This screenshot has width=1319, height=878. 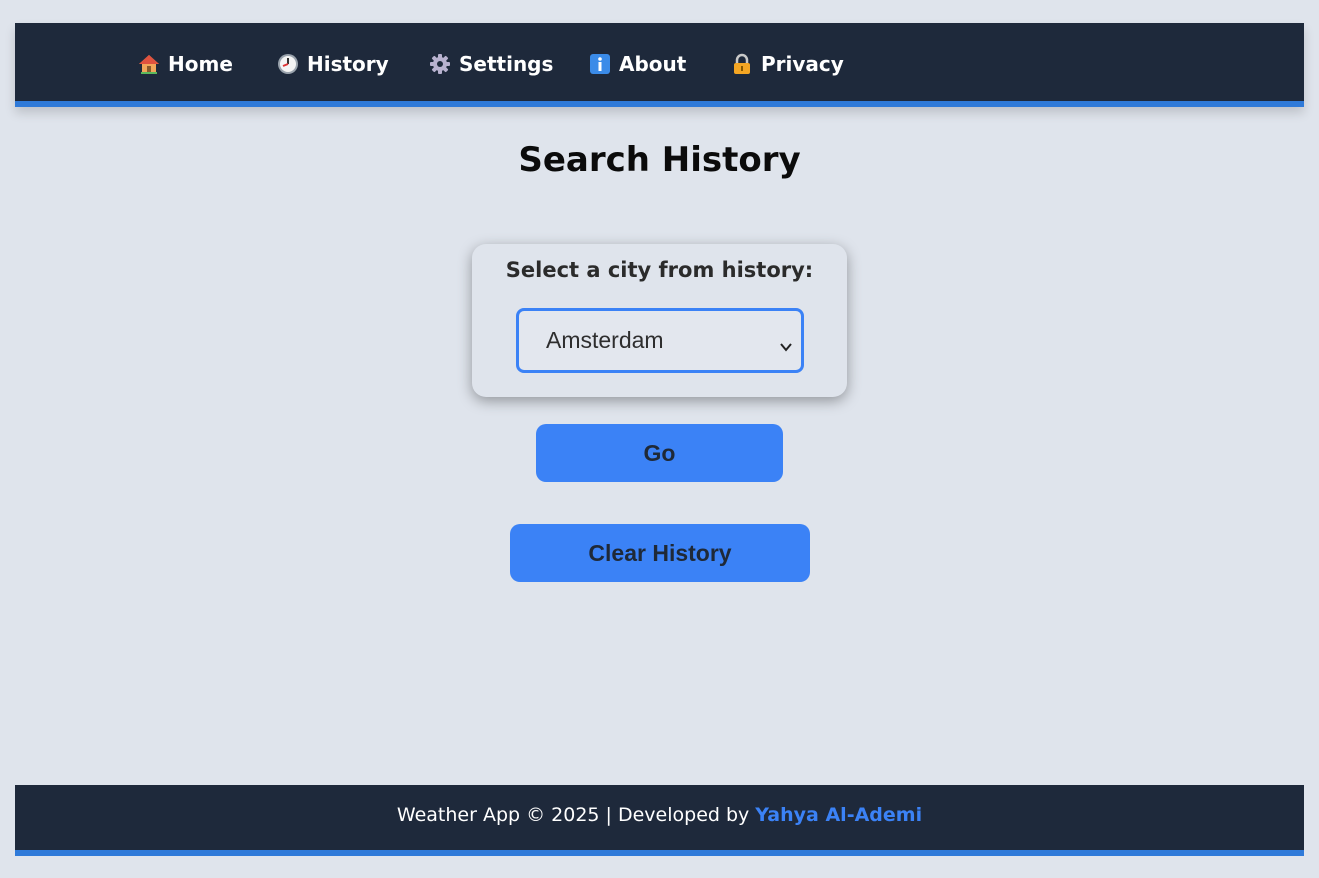 I want to click on go-button: Go, so click(x=659, y=453).